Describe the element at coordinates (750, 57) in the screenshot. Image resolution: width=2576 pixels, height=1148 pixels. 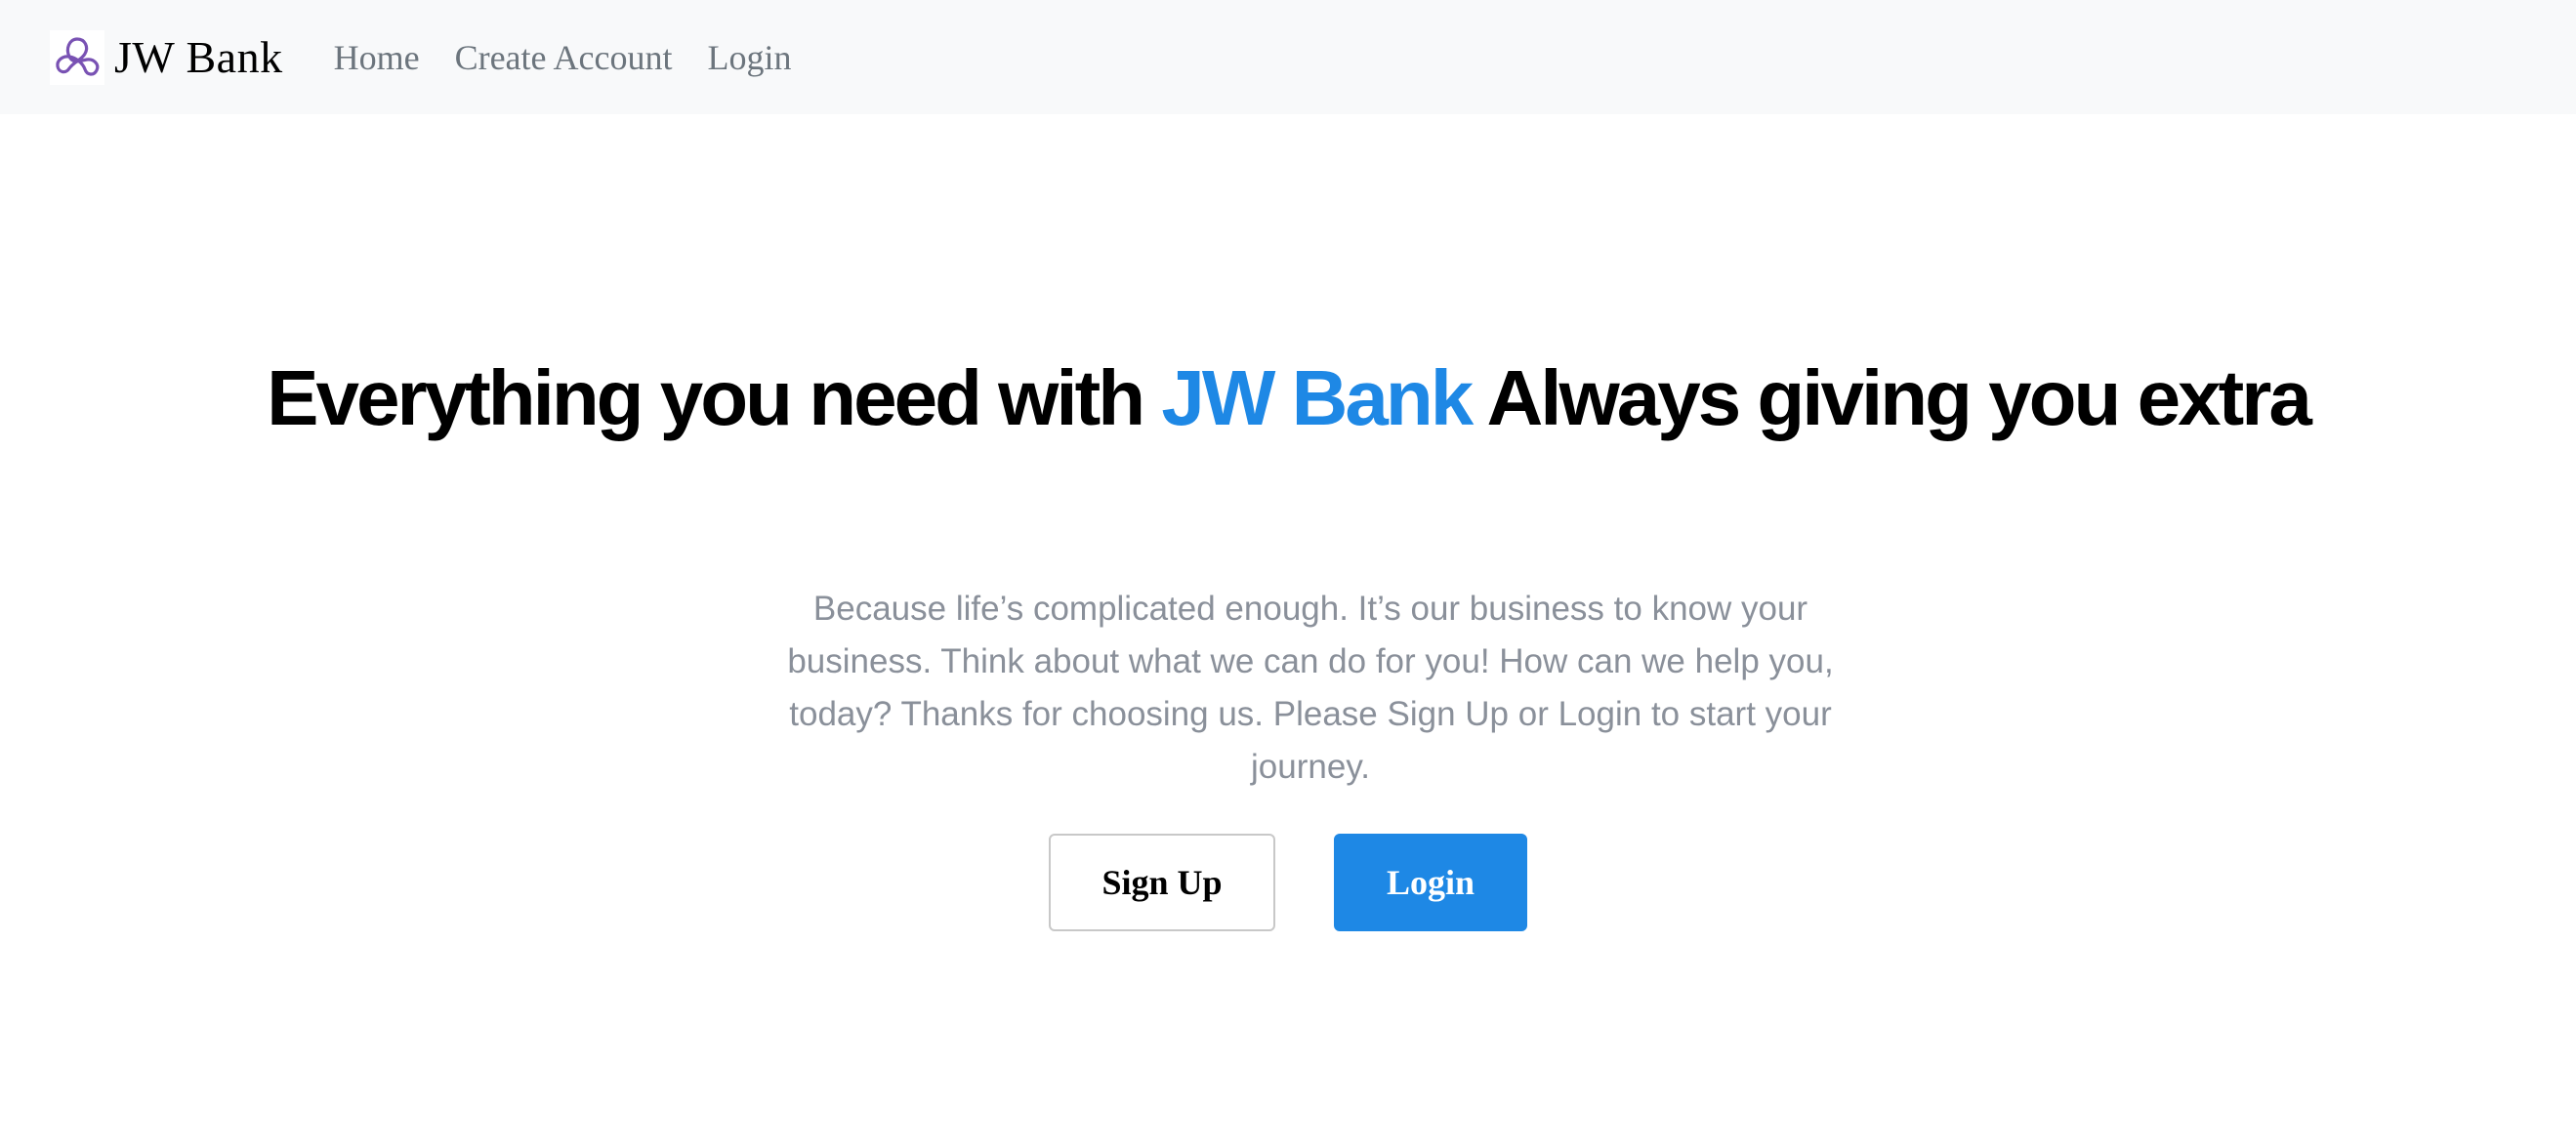
I see `nav-link-login: Login` at that location.